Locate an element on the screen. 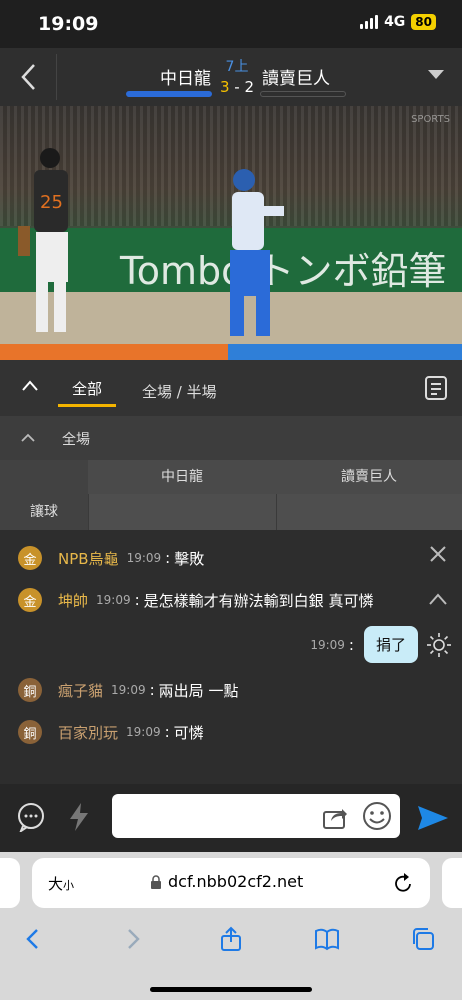  chat-text: 可憐 is located at coordinates (188, 732).